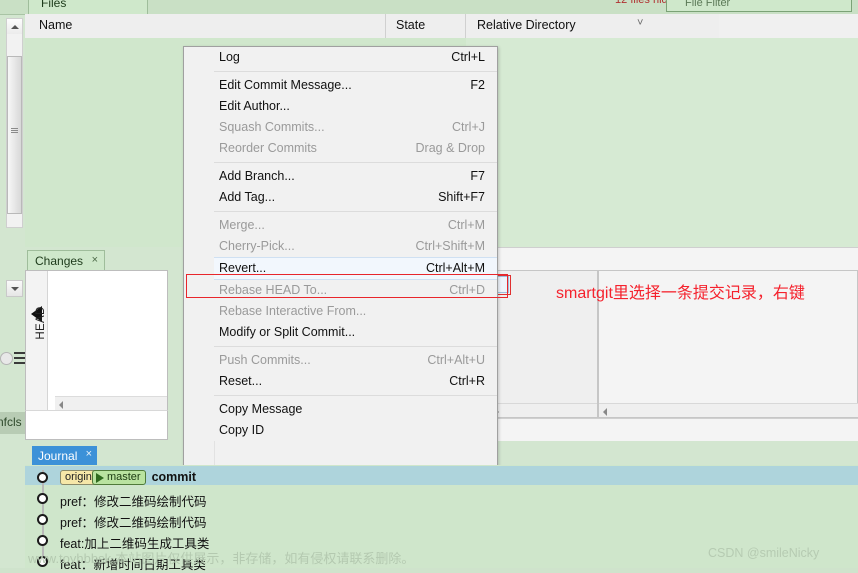 Image resolution: width=858 pixels, height=573 pixels. I want to click on menu-item-shortcut: Shift+F7, so click(461, 197).